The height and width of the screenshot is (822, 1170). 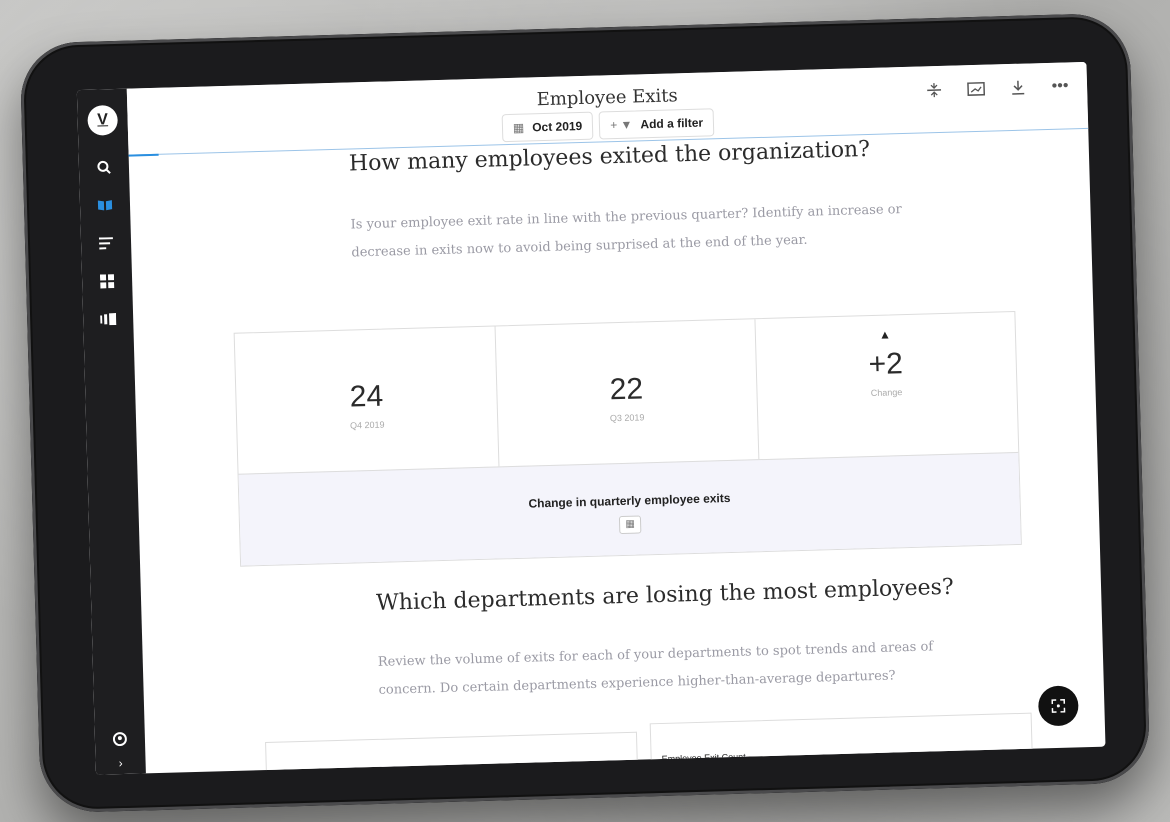 I want to click on card-value: 24, so click(x=847, y=768).